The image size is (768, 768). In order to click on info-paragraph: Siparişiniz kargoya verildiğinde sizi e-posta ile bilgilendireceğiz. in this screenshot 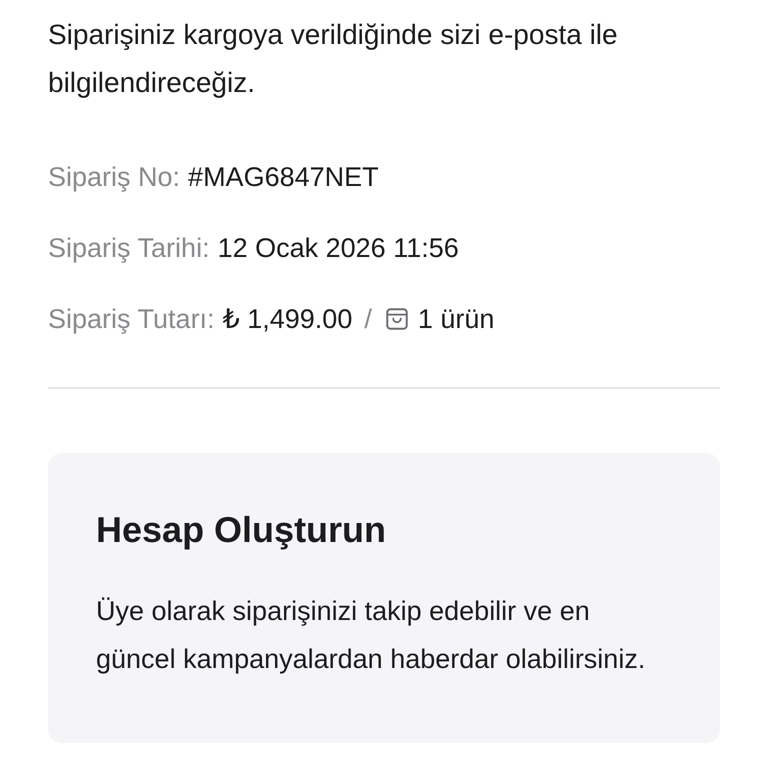, I will do `click(333, 59)`.